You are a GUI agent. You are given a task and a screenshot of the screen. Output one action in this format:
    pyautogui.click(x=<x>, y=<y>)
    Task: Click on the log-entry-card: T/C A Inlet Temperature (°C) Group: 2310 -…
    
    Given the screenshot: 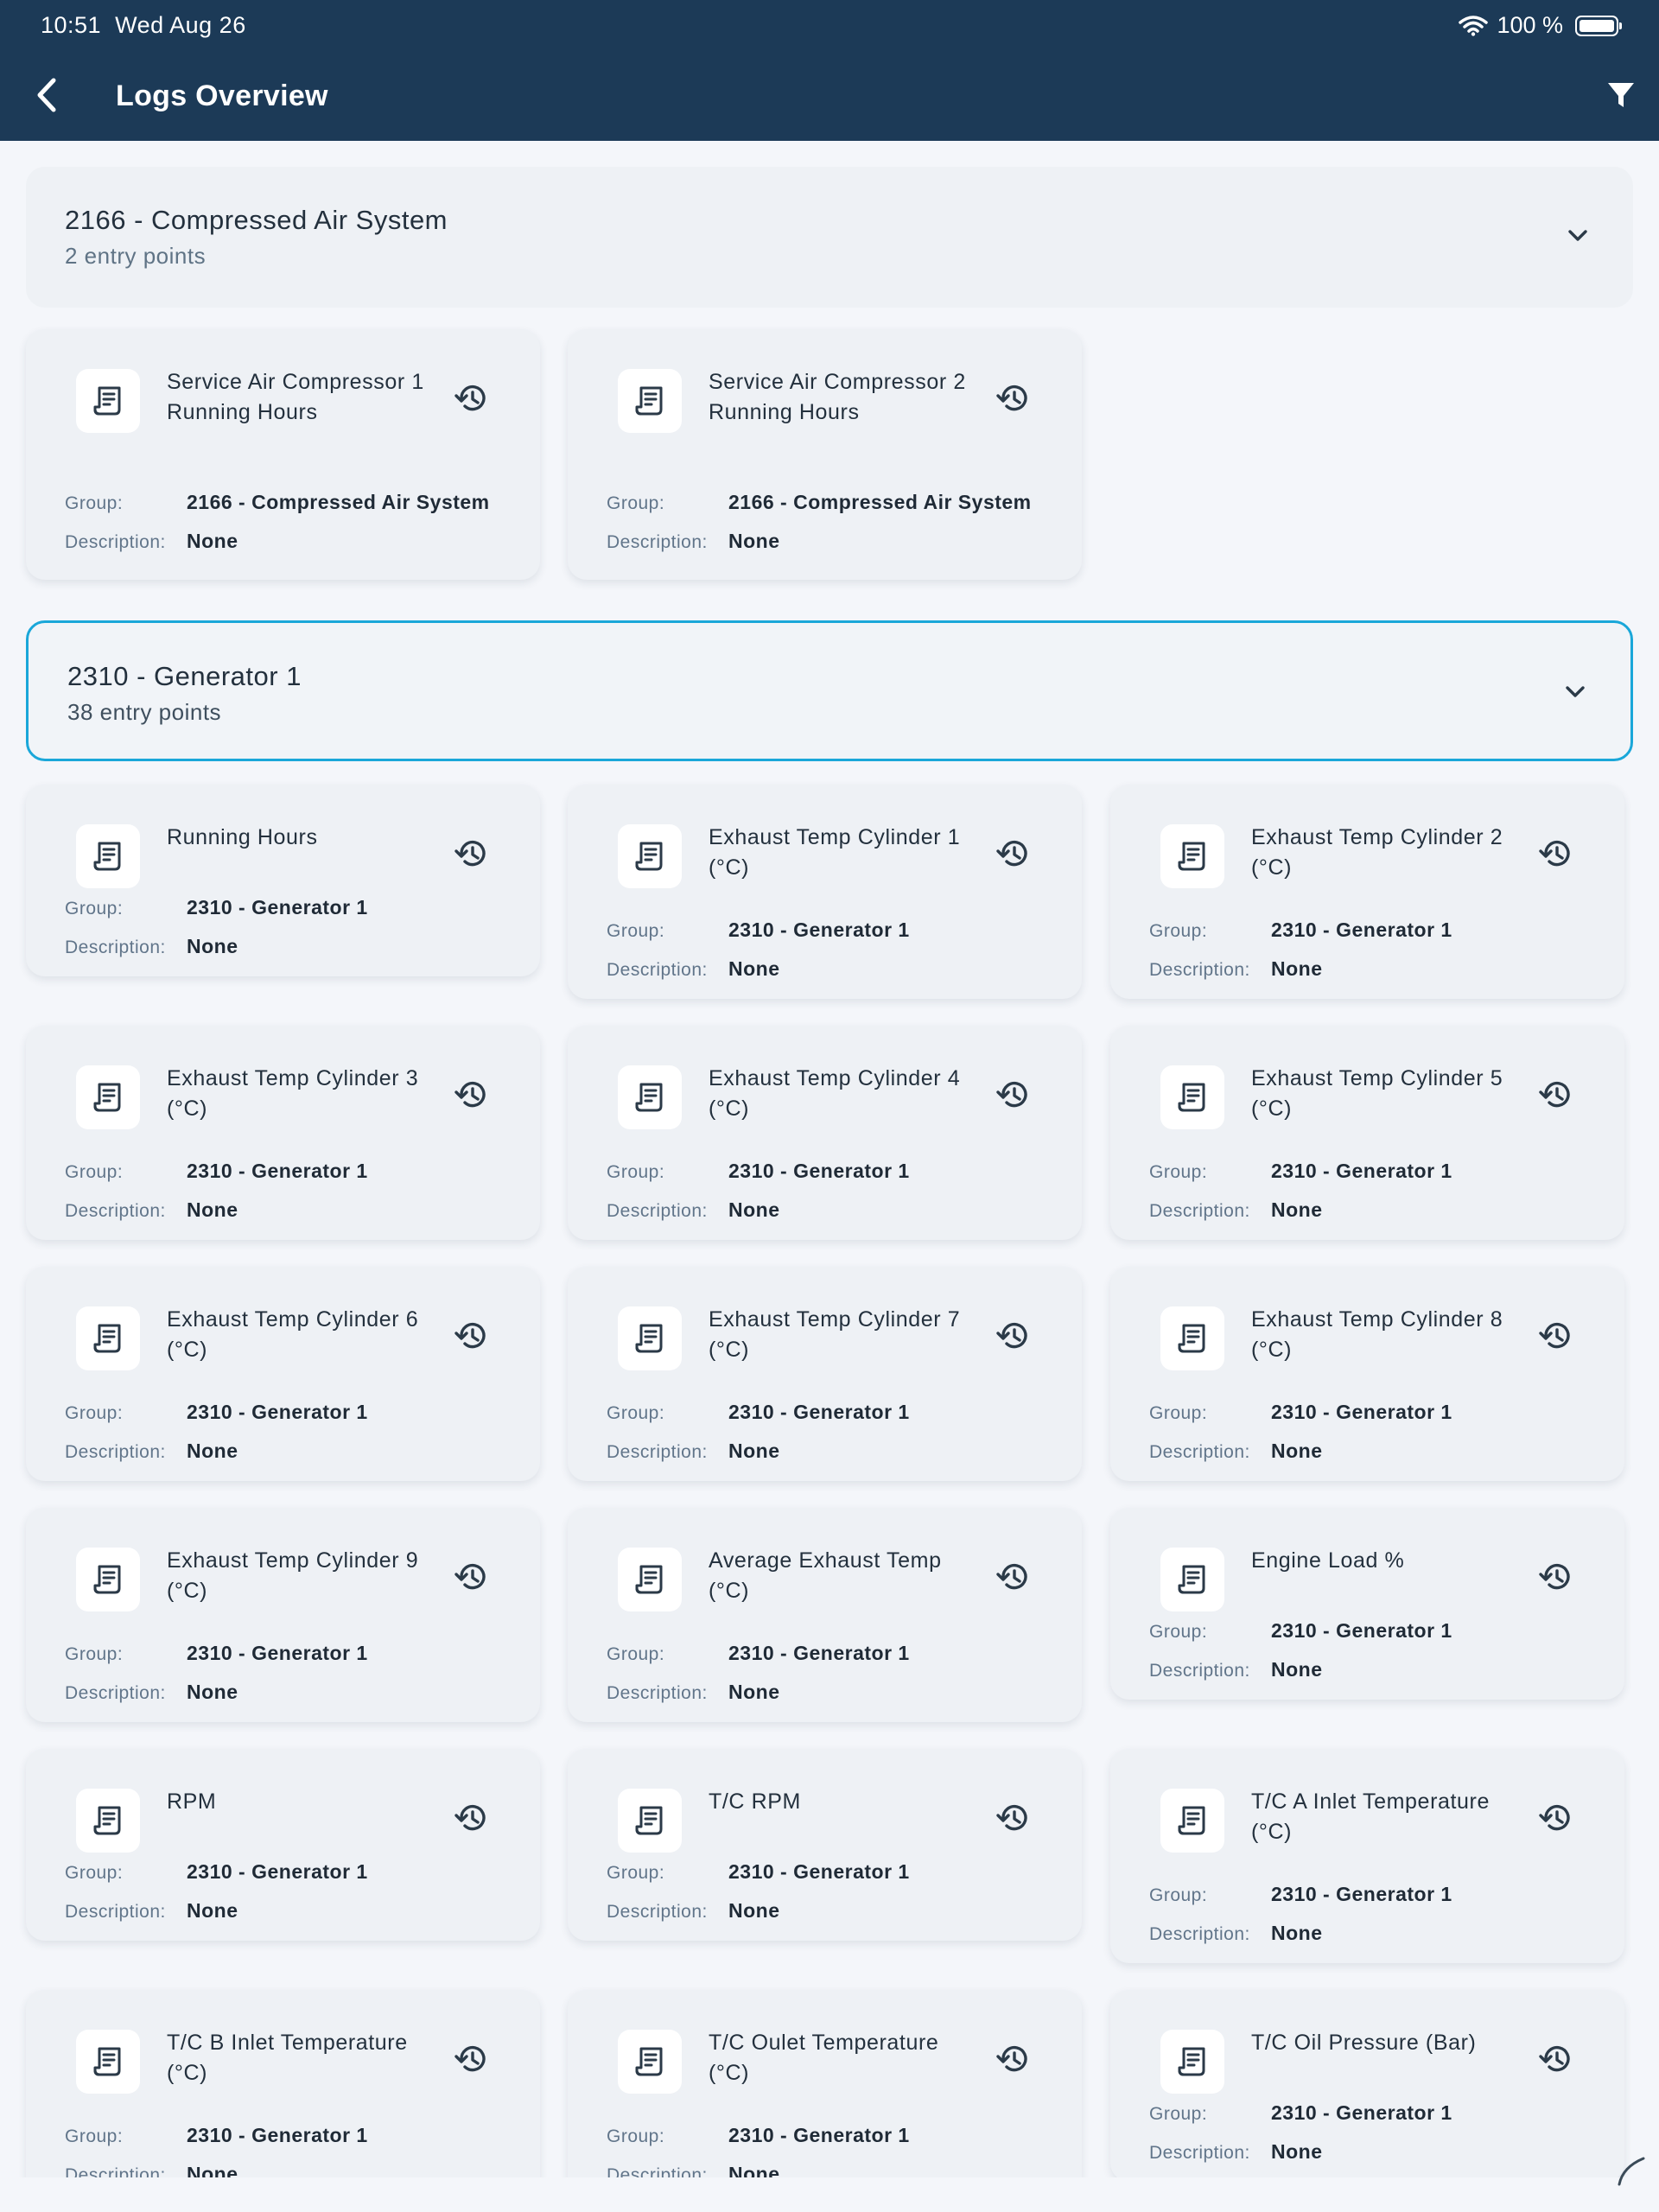 What is the action you would take?
    pyautogui.click(x=1367, y=1856)
    